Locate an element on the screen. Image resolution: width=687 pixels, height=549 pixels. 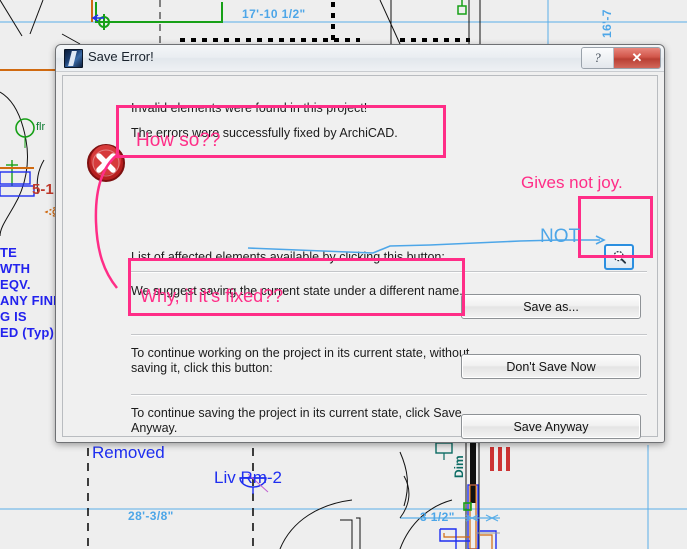
help-button: ? is located at coordinates (598, 58).